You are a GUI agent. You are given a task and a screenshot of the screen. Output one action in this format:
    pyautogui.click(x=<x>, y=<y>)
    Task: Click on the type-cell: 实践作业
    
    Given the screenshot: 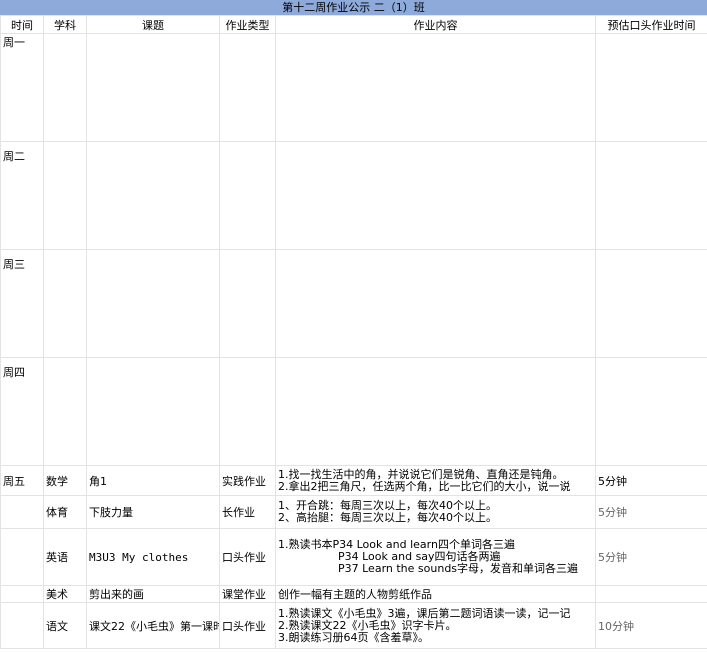 What is the action you would take?
    pyautogui.click(x=247, y=480)
    